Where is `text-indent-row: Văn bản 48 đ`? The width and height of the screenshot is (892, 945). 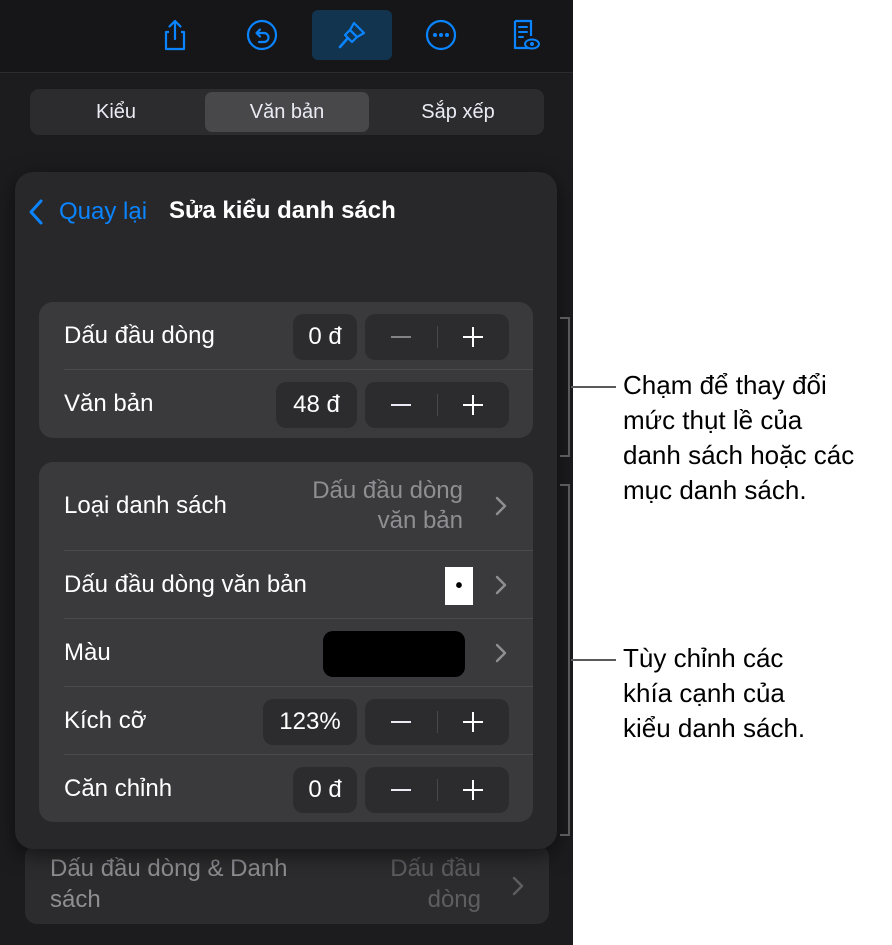 text-indent-row: Văn bản 48 đ is located at coordinates (286, 404).